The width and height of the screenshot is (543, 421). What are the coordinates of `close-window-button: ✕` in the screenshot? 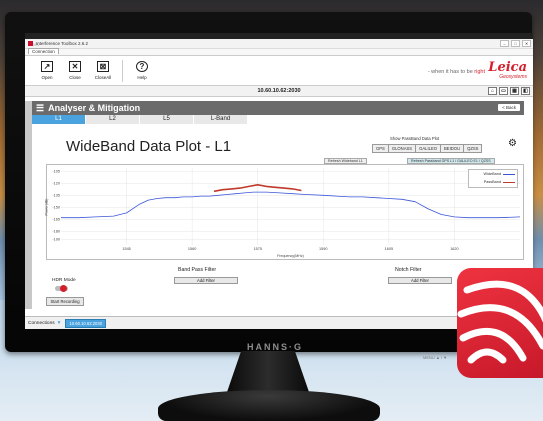 It's located at (526, 43).